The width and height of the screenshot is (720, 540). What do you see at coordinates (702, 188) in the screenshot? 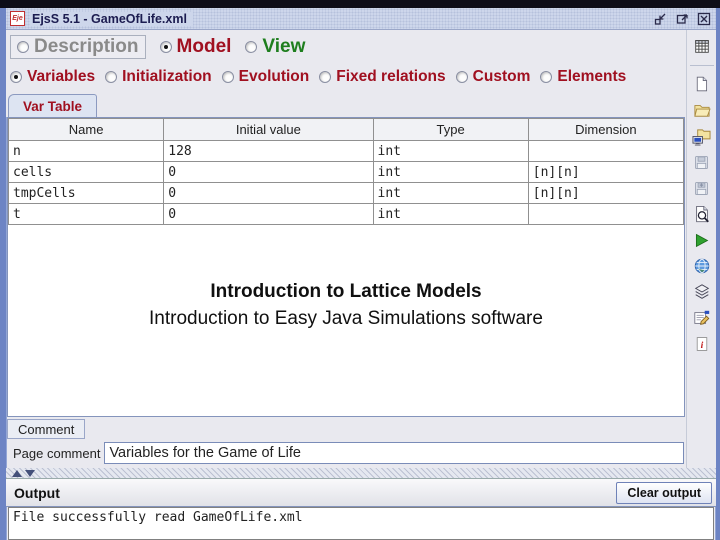
I see `save-as-icon` at bounding box center [702, 188].